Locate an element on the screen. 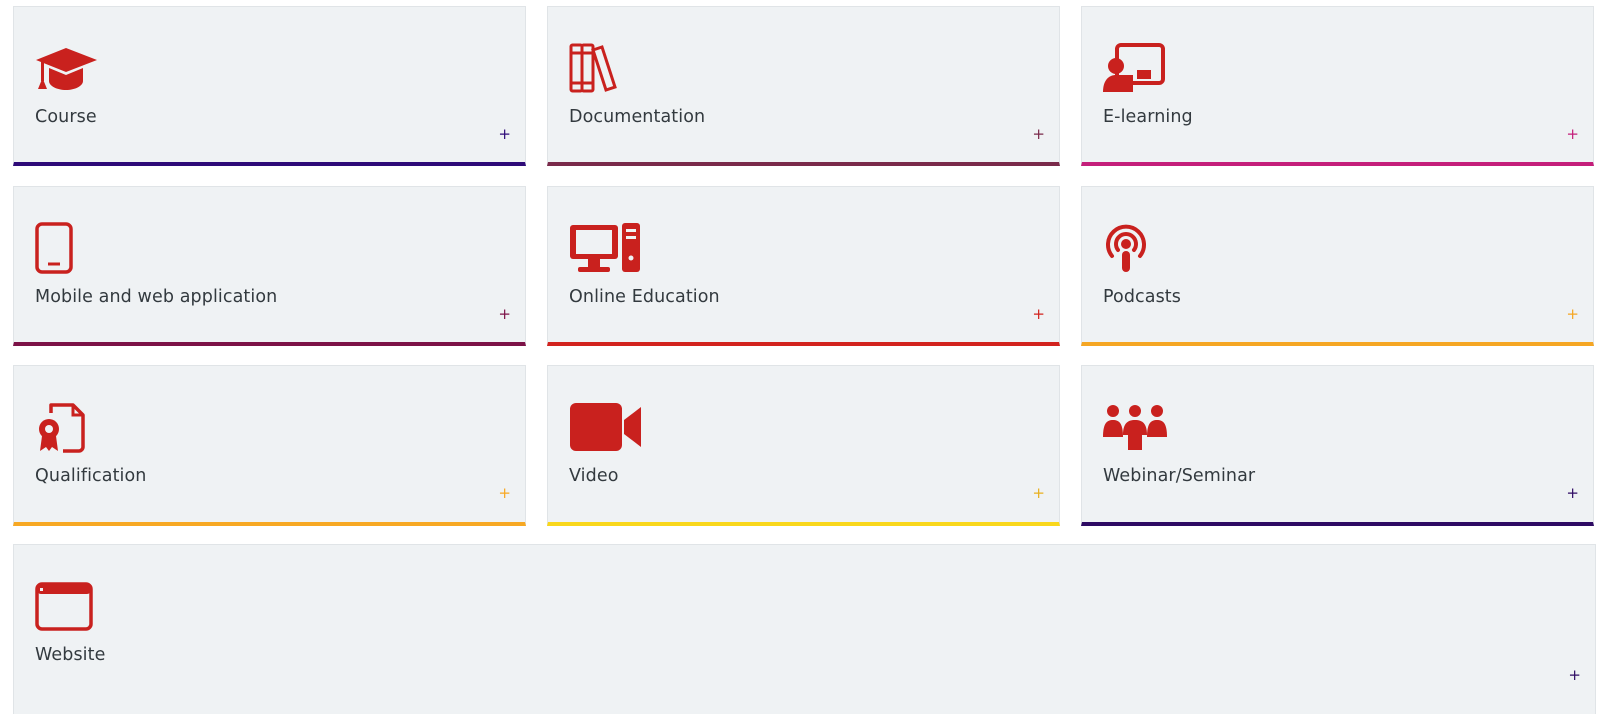  video-camera-icon is located at coordinates (619, 427).